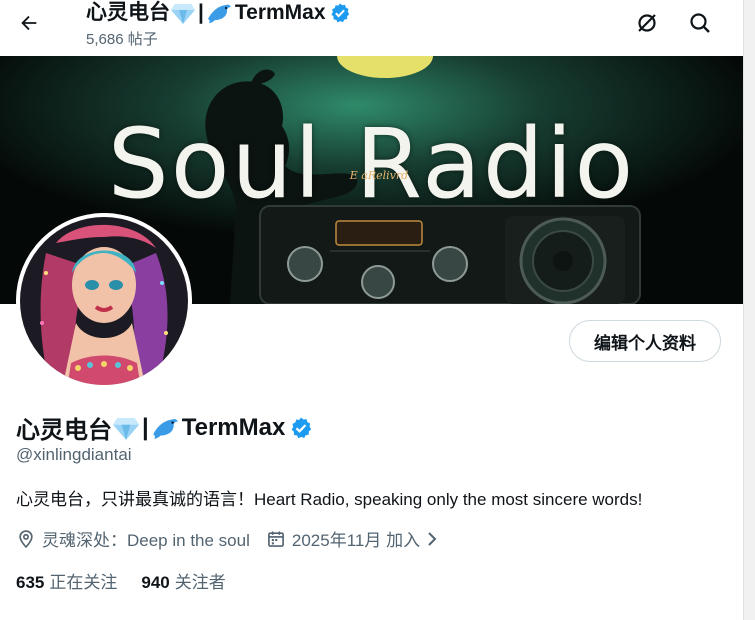  What do you see at coordinates (30, 582) in the screenshot?
I see `following-count: 635` at bounding box center [30, 582].